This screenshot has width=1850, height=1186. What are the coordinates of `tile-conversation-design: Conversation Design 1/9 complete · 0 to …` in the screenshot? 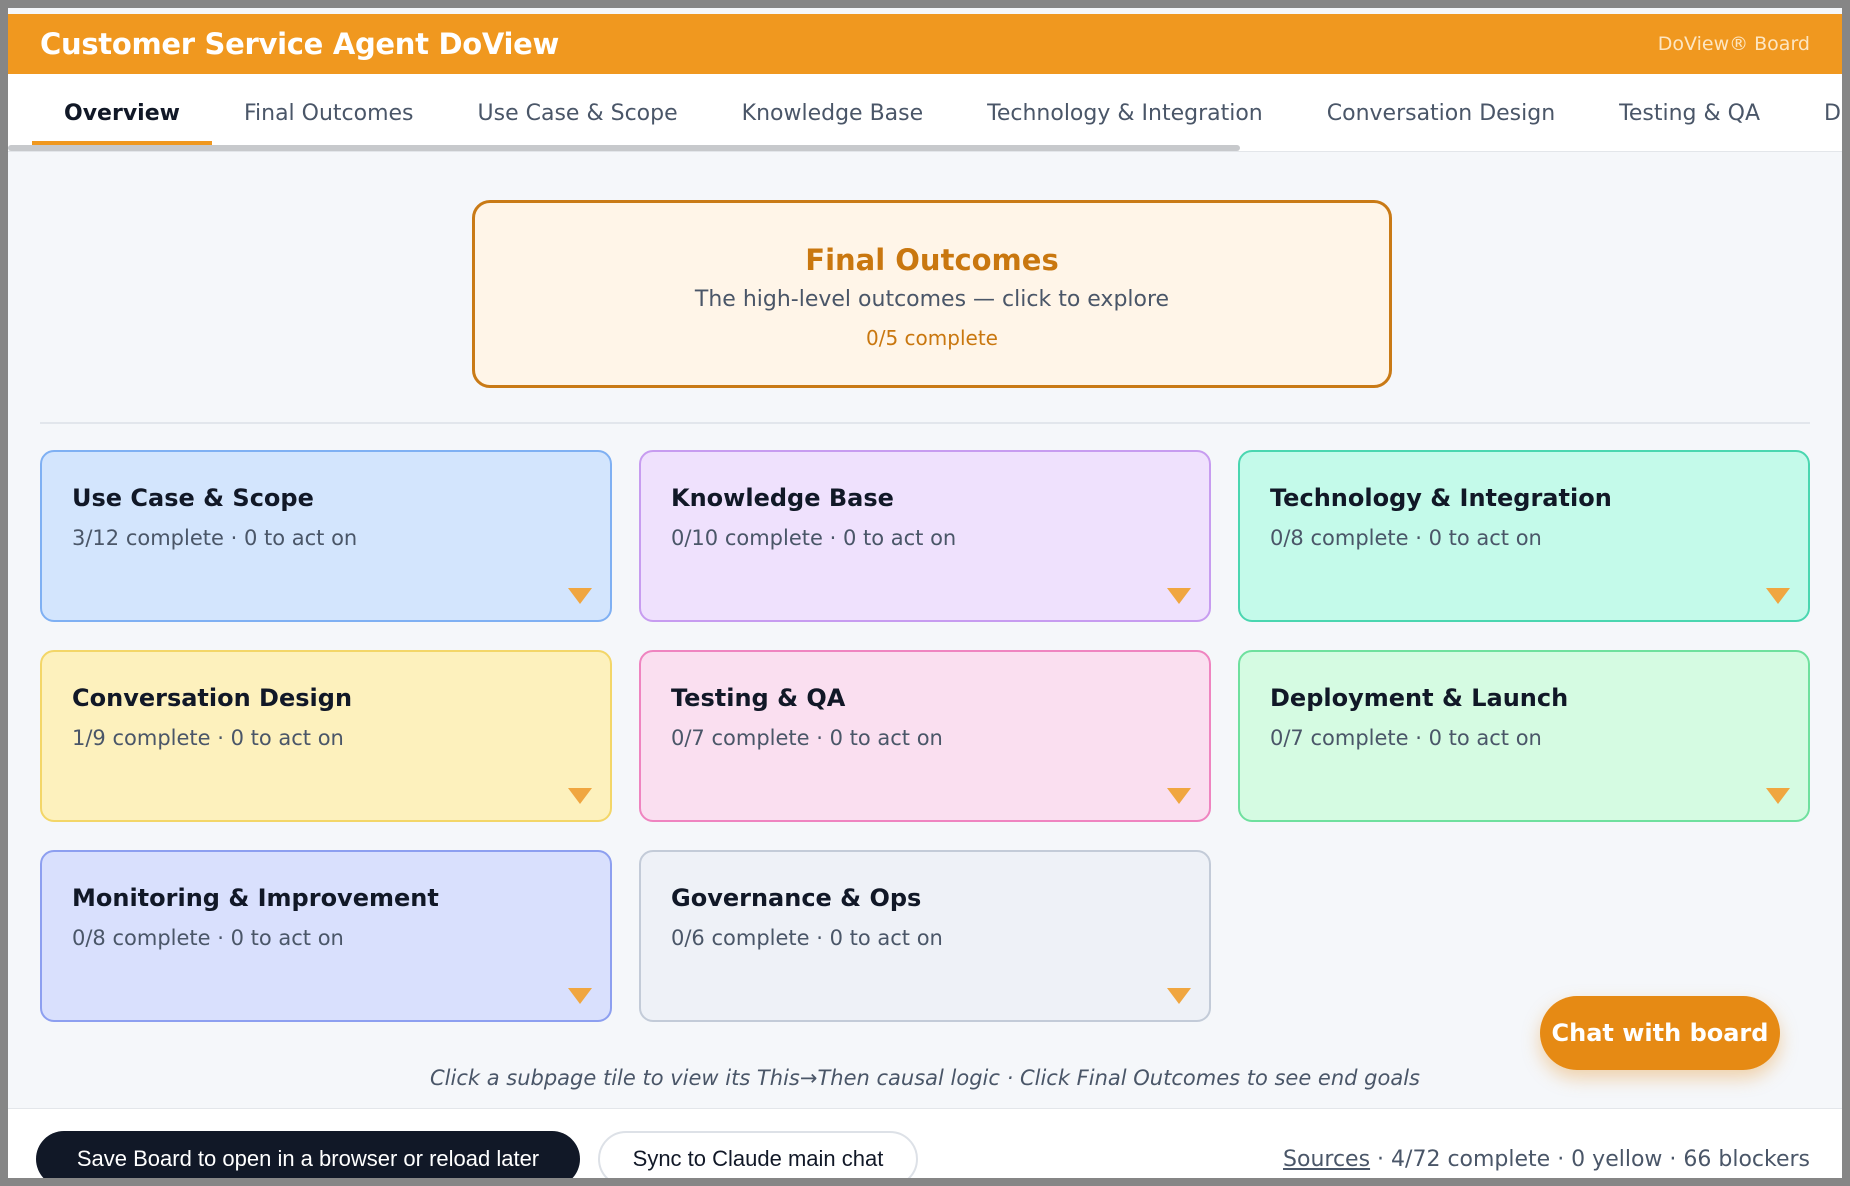 It's located at (326, 736).